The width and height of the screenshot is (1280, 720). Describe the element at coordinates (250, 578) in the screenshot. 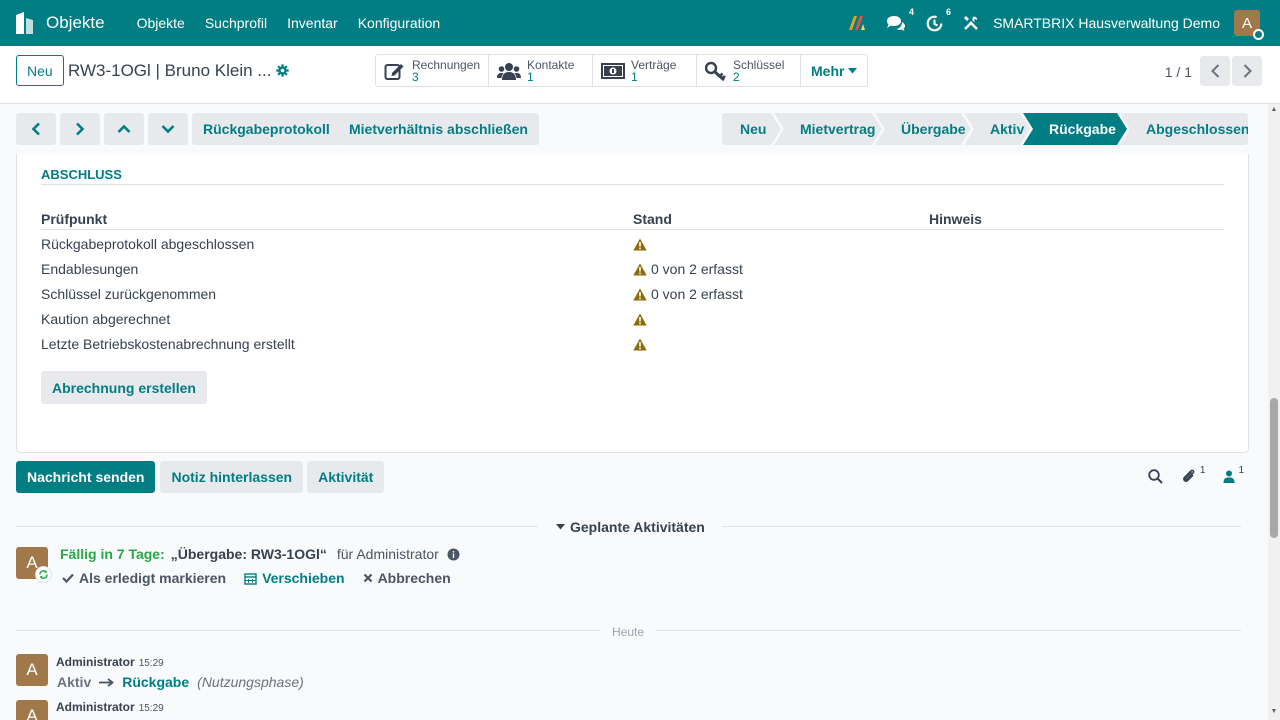

I see `calendar-icon` at that location.